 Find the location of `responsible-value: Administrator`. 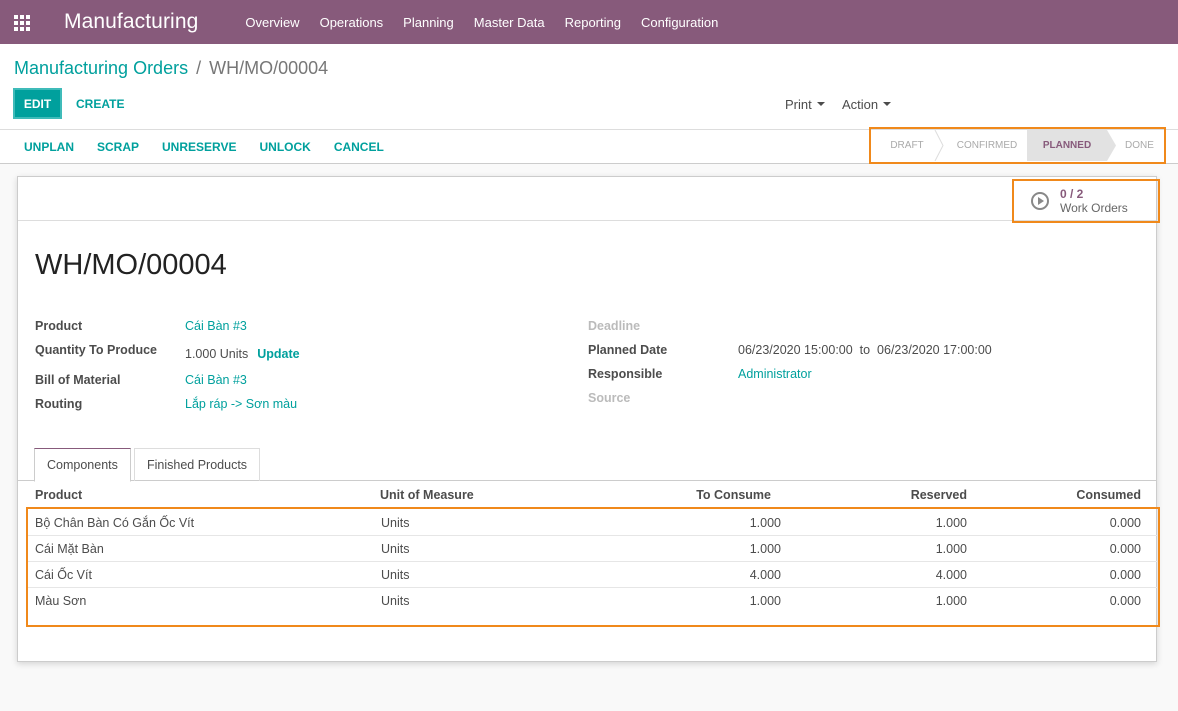

responsible-value: Administrator is located at coordinates (775, 374).